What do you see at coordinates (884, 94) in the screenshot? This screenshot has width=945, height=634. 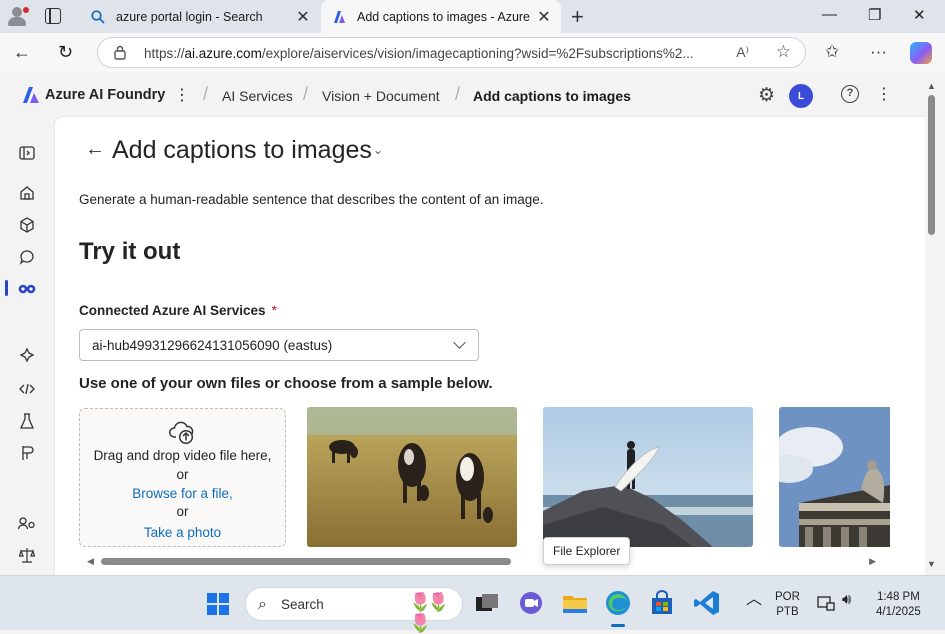 I see `header-more-icon: ⋮` at bounding box center [884, 94].